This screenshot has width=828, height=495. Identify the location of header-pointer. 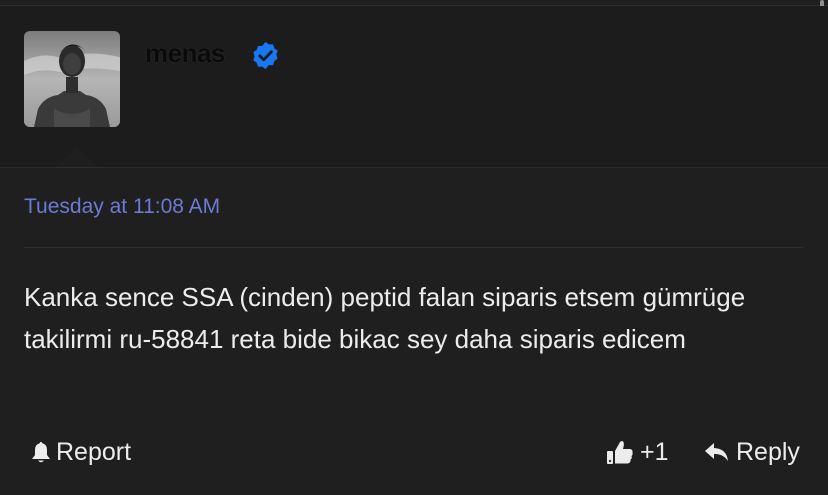
(77, 157).